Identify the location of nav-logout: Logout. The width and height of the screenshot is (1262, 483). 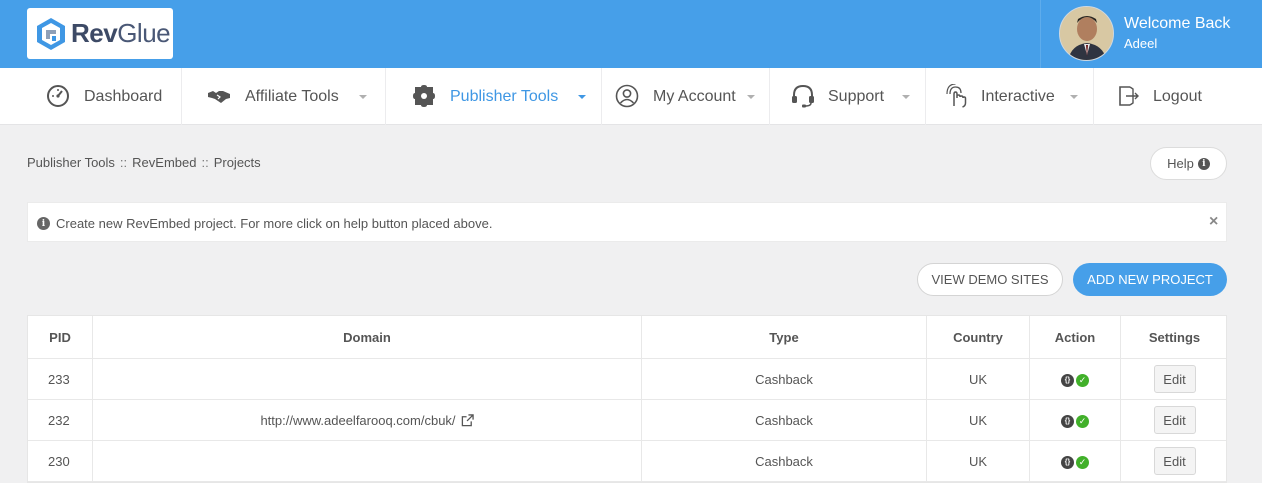
(1178, 96).